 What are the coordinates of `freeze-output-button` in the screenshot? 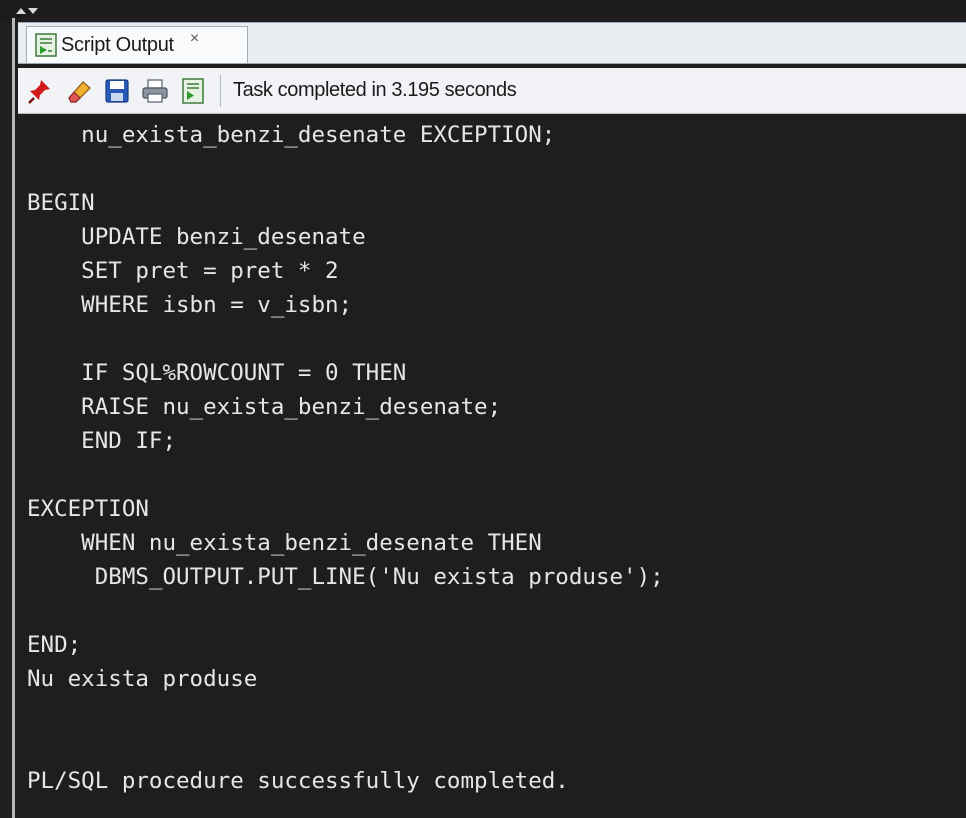 It's located at (41, 91).